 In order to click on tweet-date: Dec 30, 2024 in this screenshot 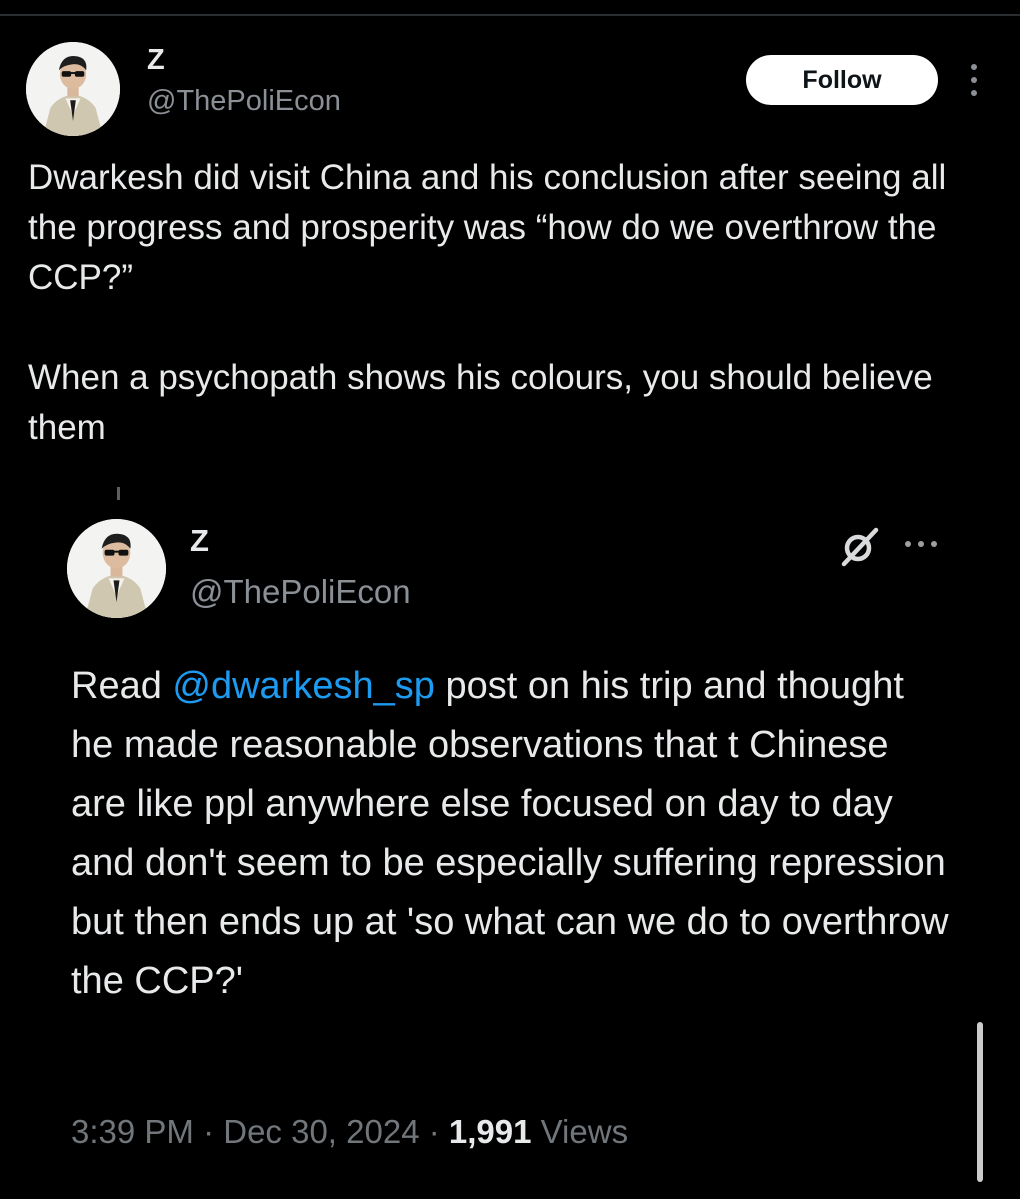, I will do `click(321, 1131)`.